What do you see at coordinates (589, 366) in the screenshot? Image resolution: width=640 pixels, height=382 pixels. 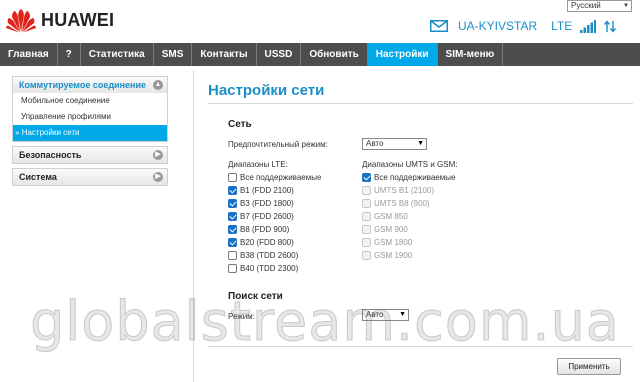 I see `apply-button: Применить` at bounding box center [589, 366].